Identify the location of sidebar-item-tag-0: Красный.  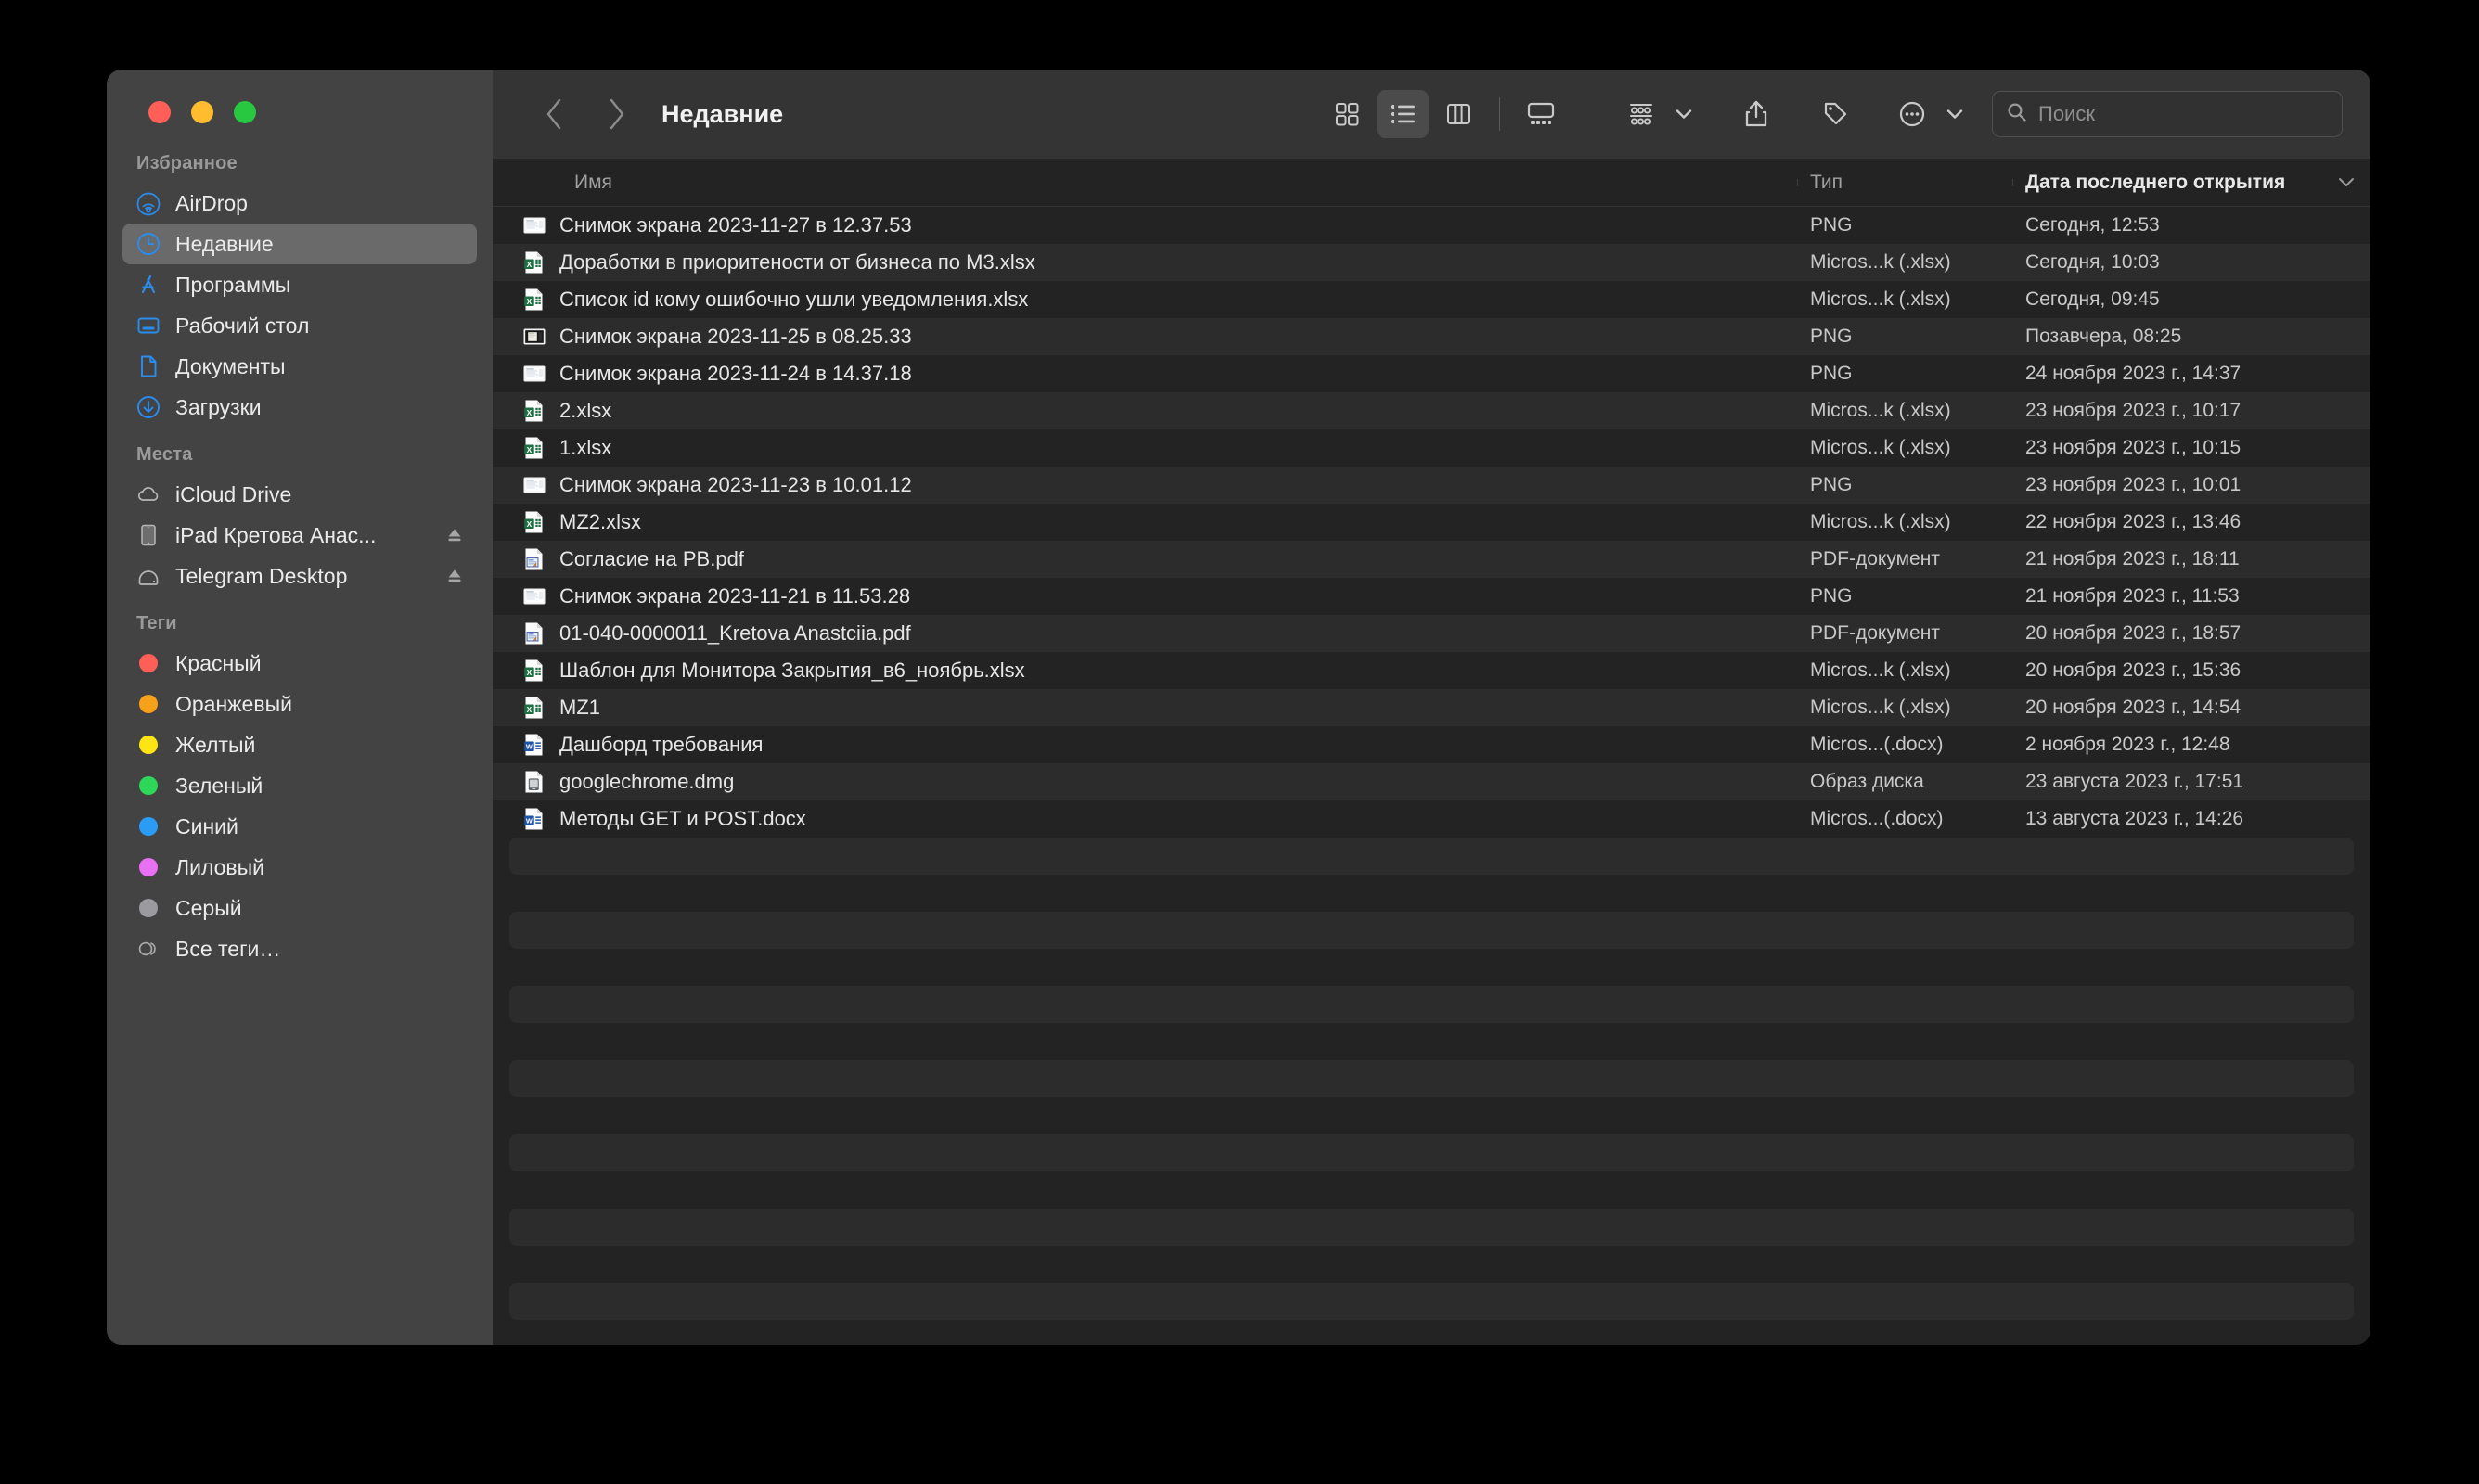
(299, 663).